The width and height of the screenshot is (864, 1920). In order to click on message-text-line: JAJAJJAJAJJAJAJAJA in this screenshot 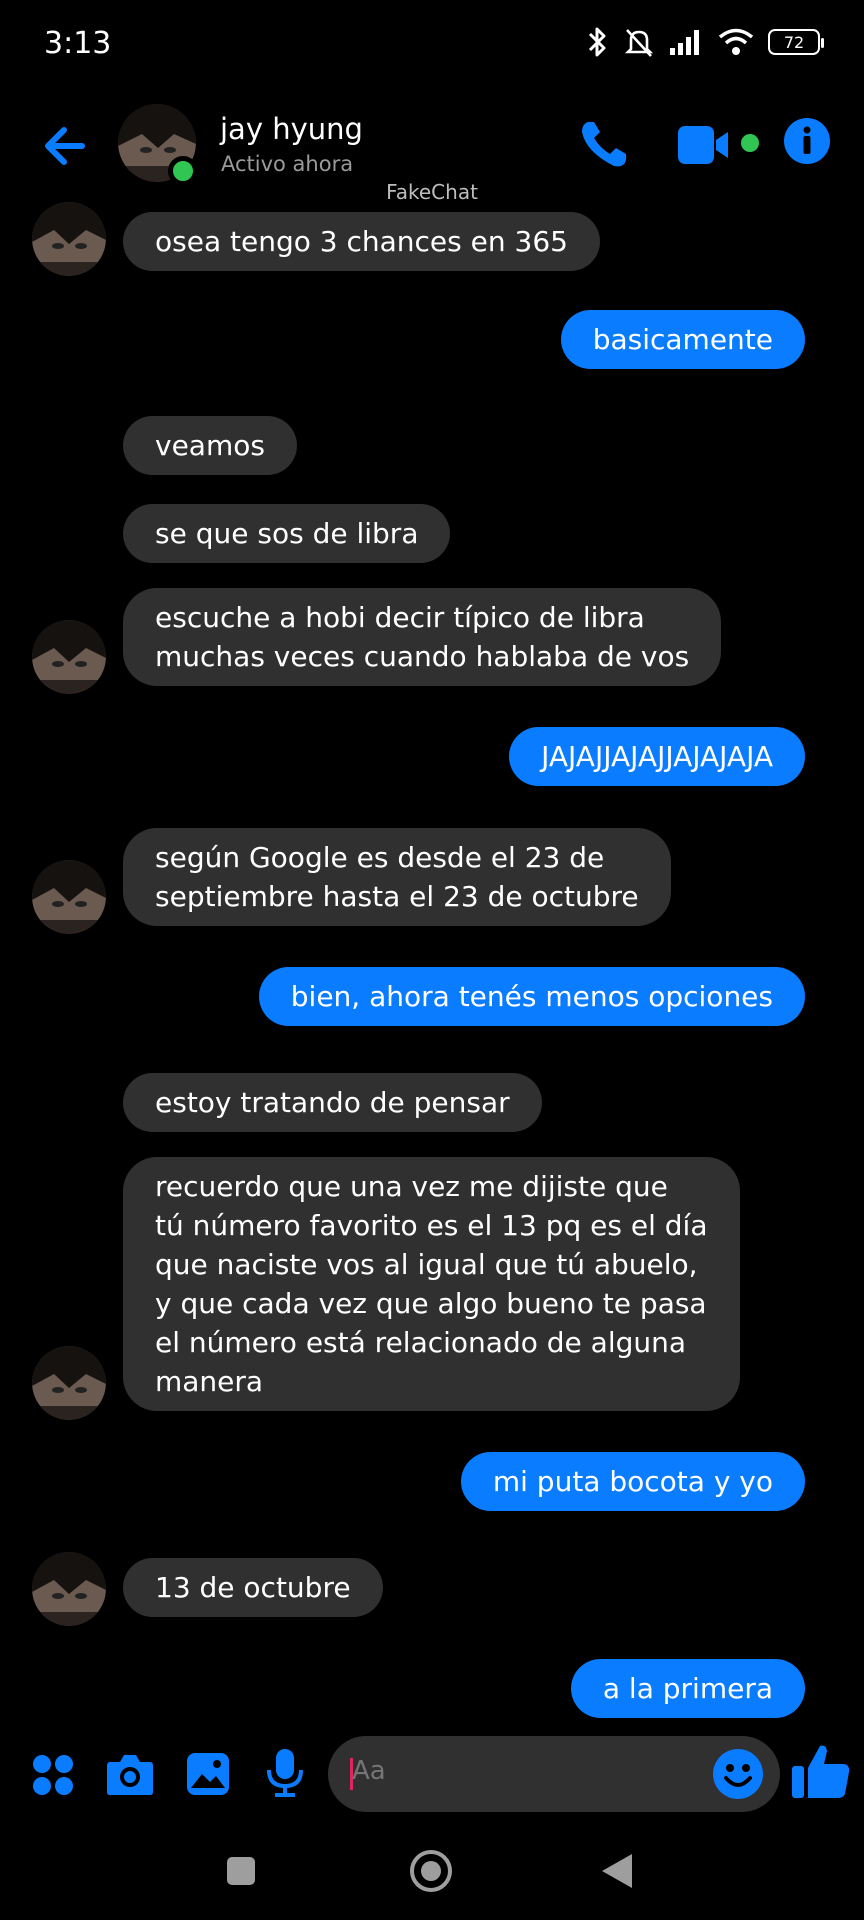, I will do `click(657, 756)`.